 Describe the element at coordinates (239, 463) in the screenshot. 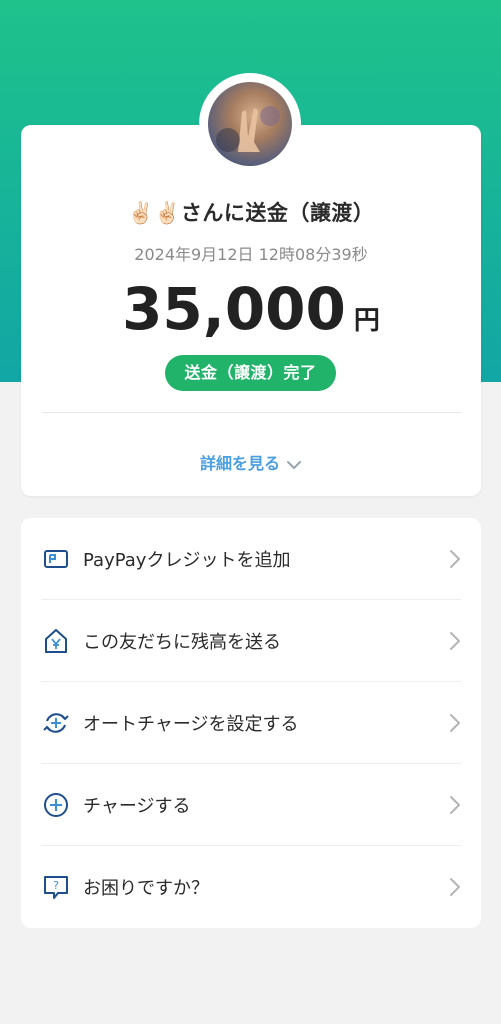

I see `view-details-label: 詳細を見る` at that location.